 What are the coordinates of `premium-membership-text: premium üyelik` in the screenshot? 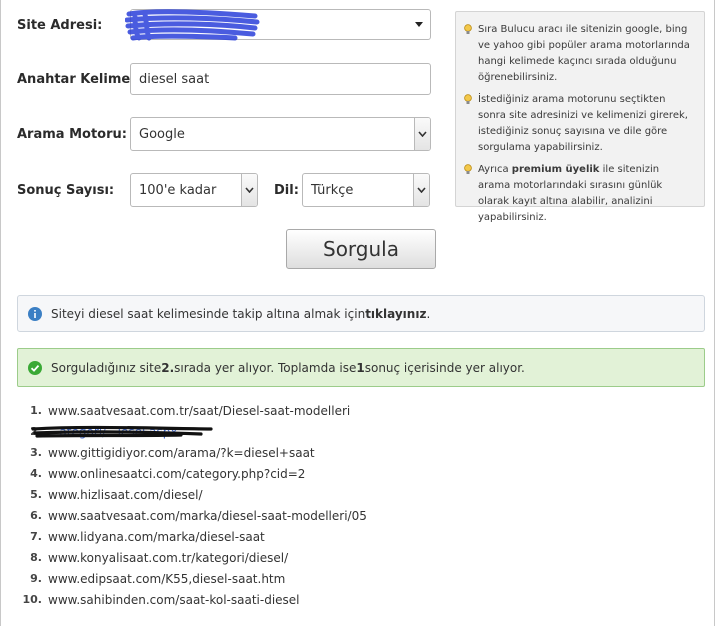 It's located at (555, 169).